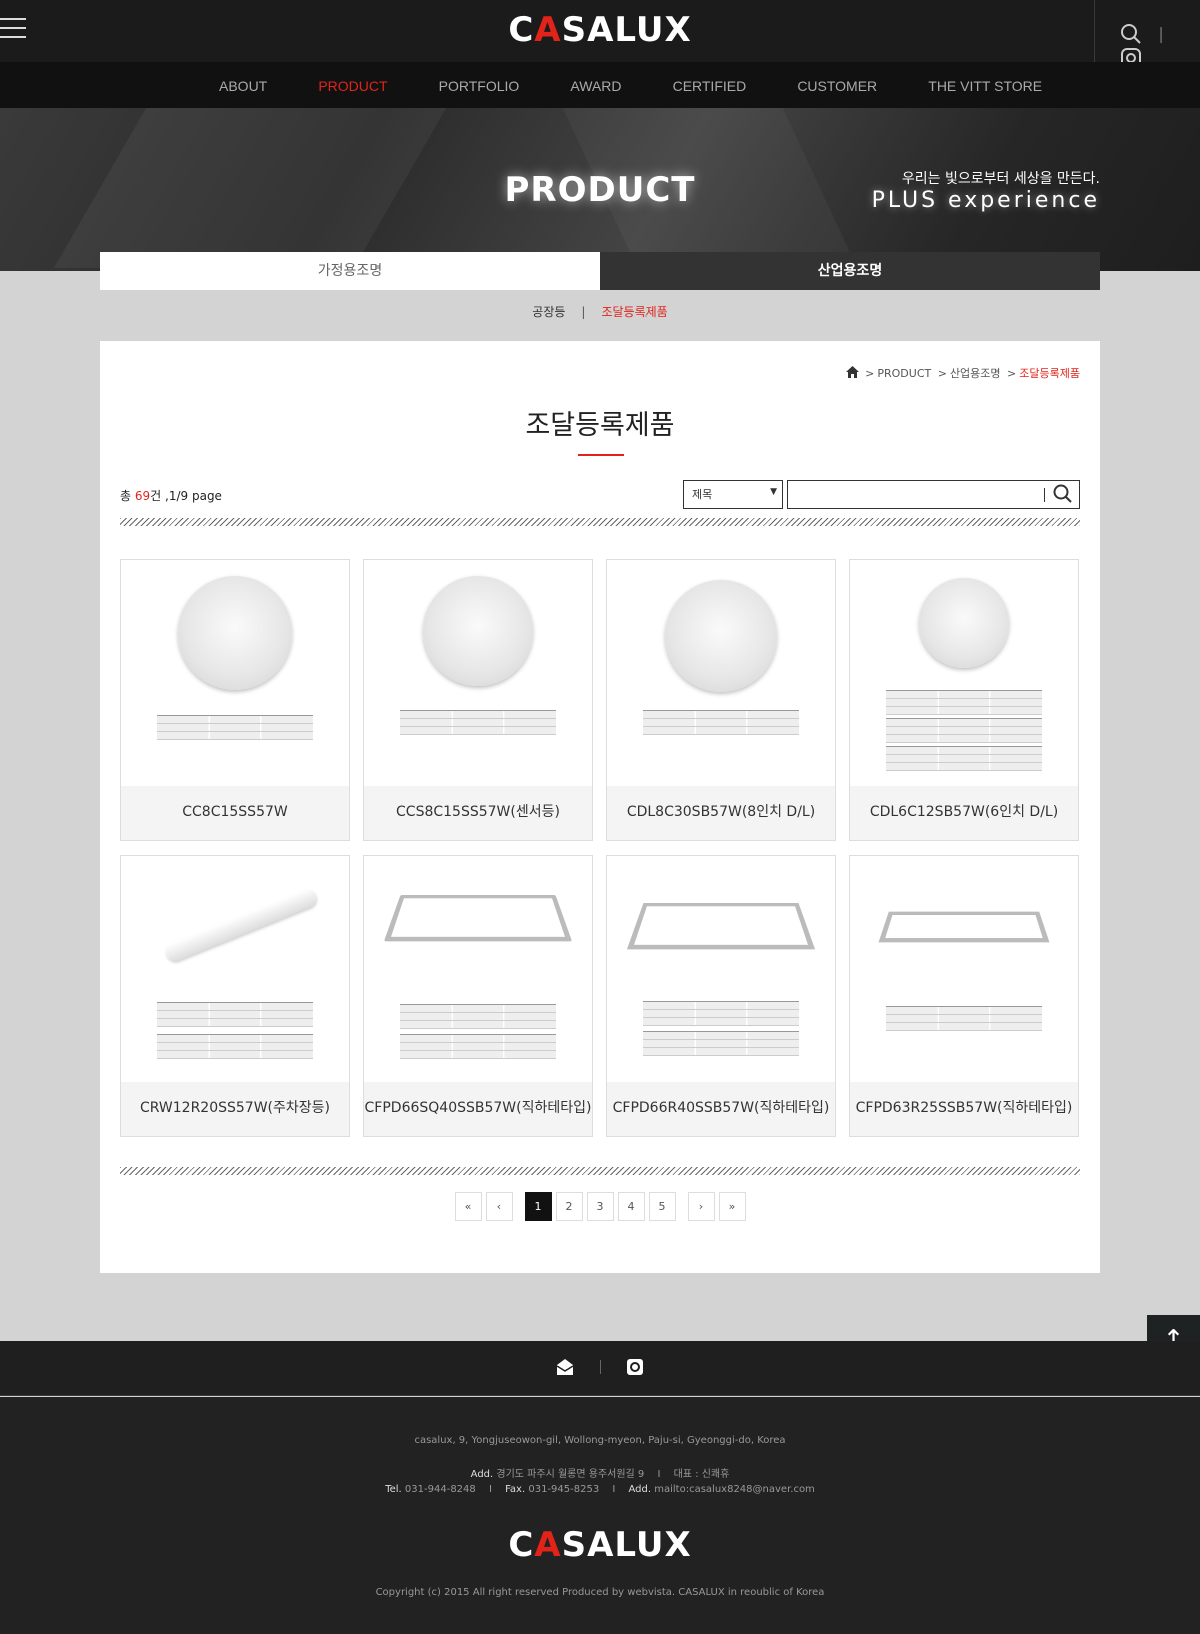 Image resolution: width=1200 pixels, height=1634 pixels. What do you see at coordinates (243, 86) in the screenshot?
I see `nav-about: ABOUT` at bounding box center [243, 86].